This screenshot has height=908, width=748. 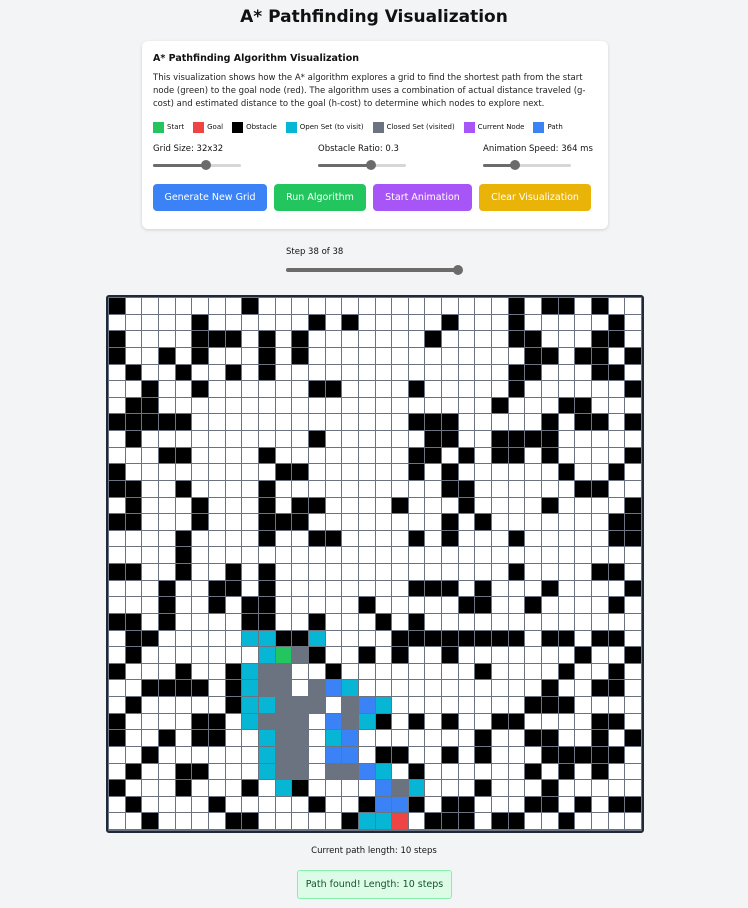 I want to click on open-set-cell, so click(x=266, y=738).